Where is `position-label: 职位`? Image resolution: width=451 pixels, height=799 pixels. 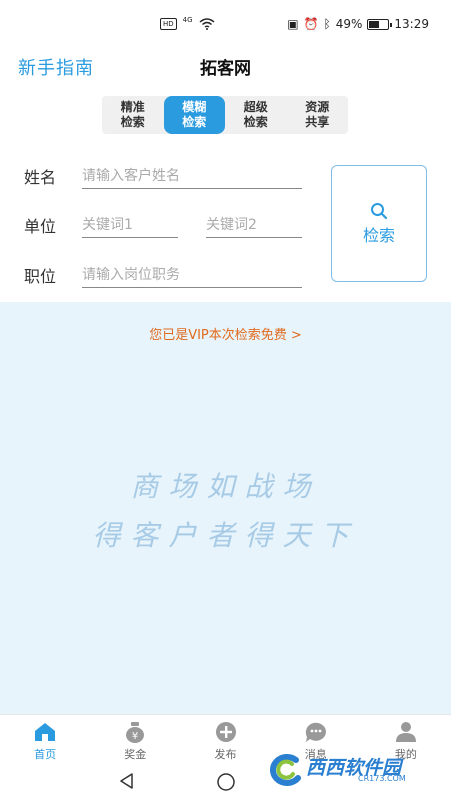
position-label: 职位 is located at coordinates (40, 276).